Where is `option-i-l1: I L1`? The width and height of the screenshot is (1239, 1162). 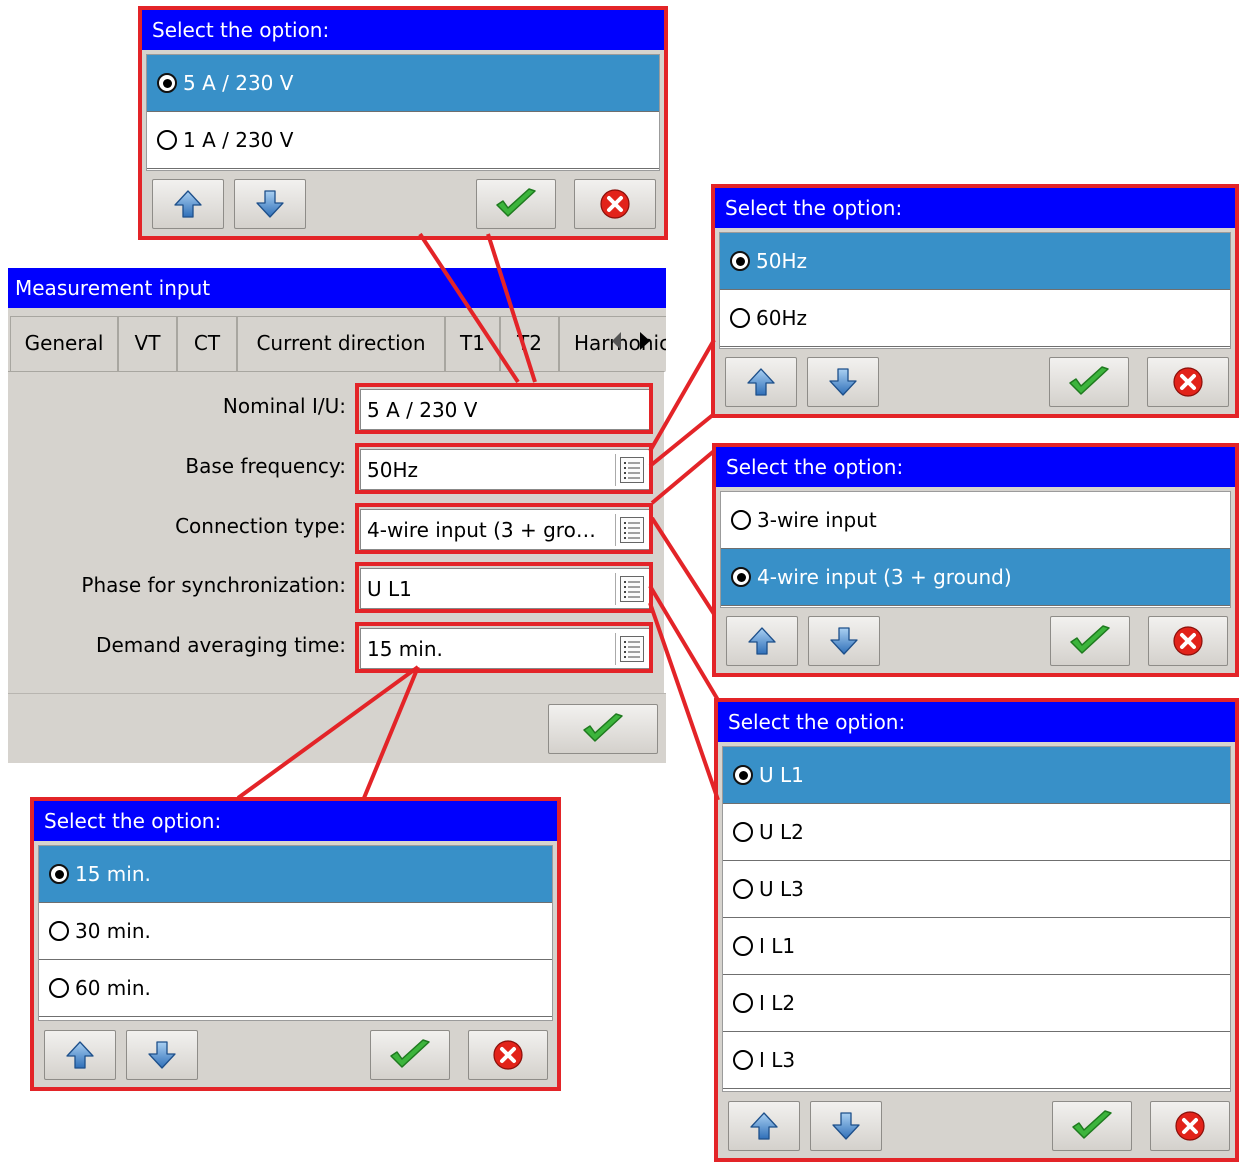
option-i-l1: I L1 is located at coordinates (976, 946).